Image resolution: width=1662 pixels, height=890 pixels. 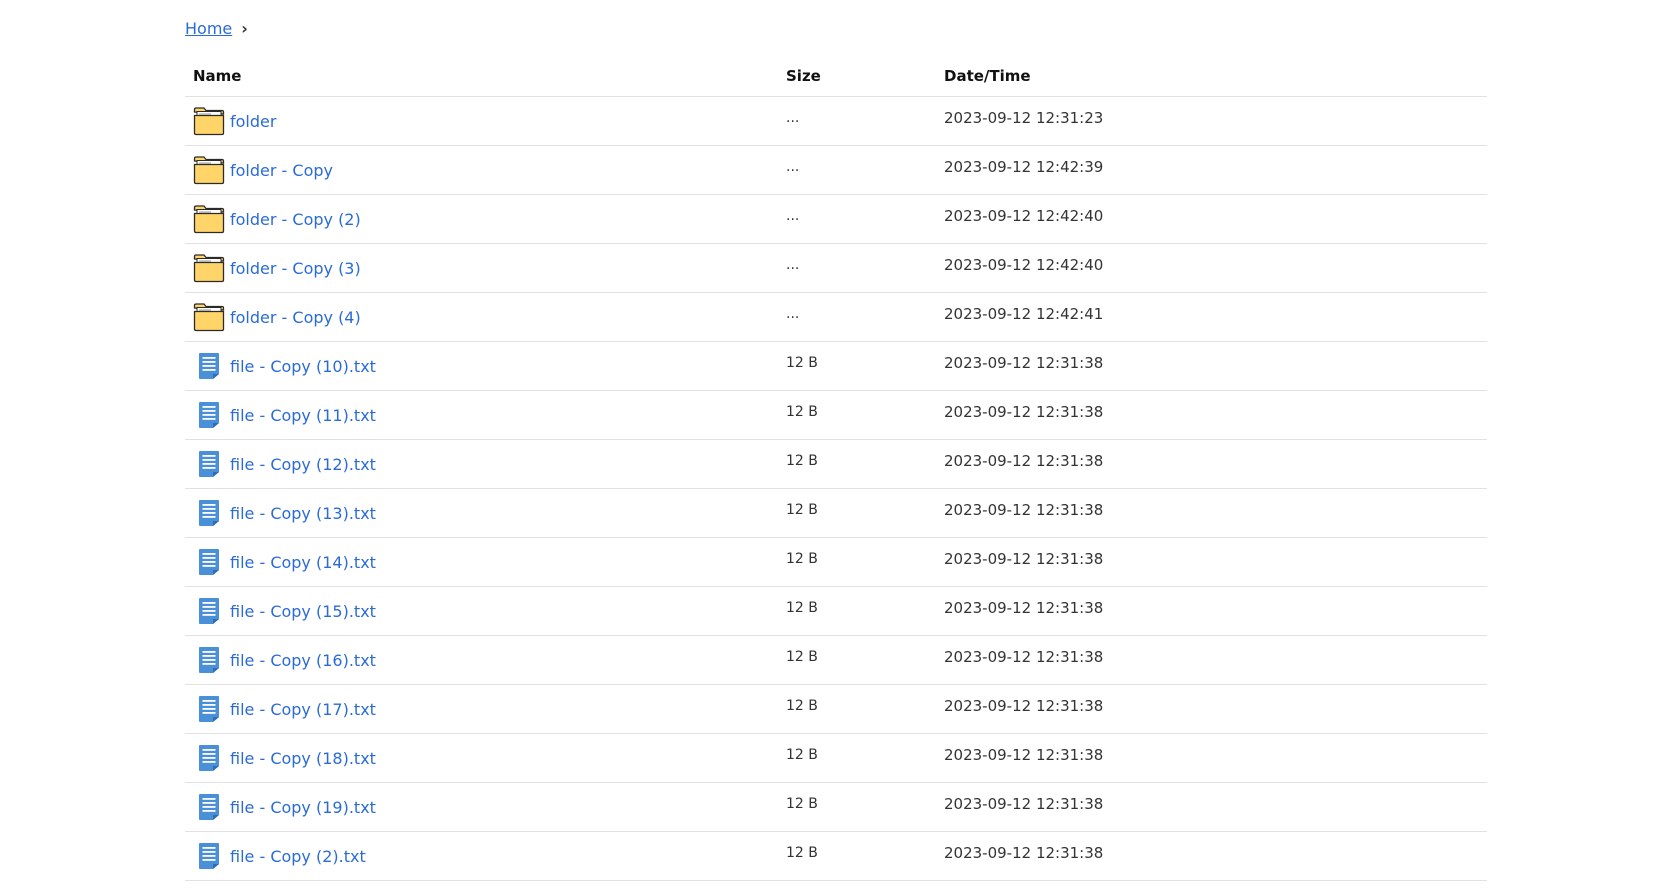 I want to click on date-value: 2023-09-12 12:42:41, so click(x=1024, y=314).